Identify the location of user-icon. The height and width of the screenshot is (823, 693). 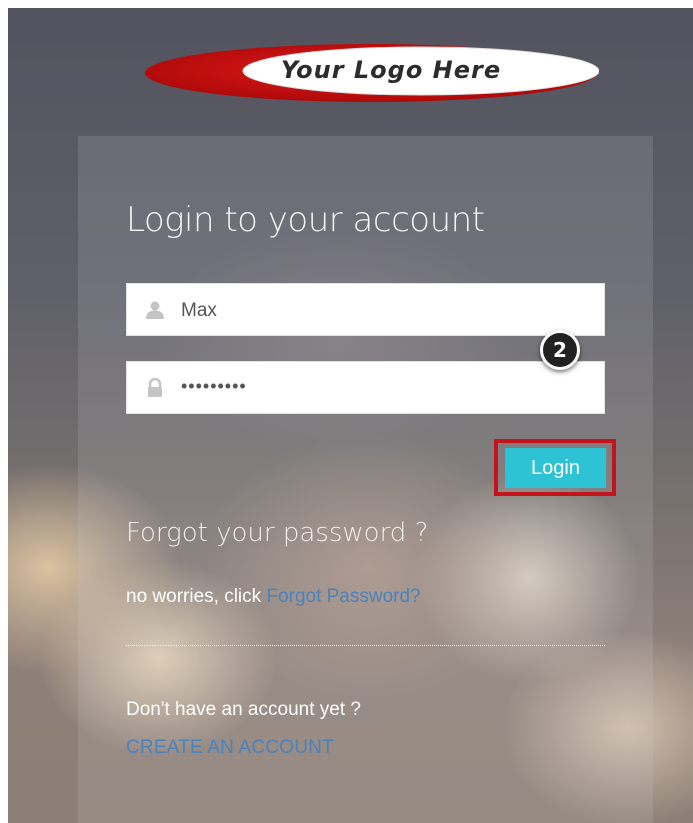
(155, 310).